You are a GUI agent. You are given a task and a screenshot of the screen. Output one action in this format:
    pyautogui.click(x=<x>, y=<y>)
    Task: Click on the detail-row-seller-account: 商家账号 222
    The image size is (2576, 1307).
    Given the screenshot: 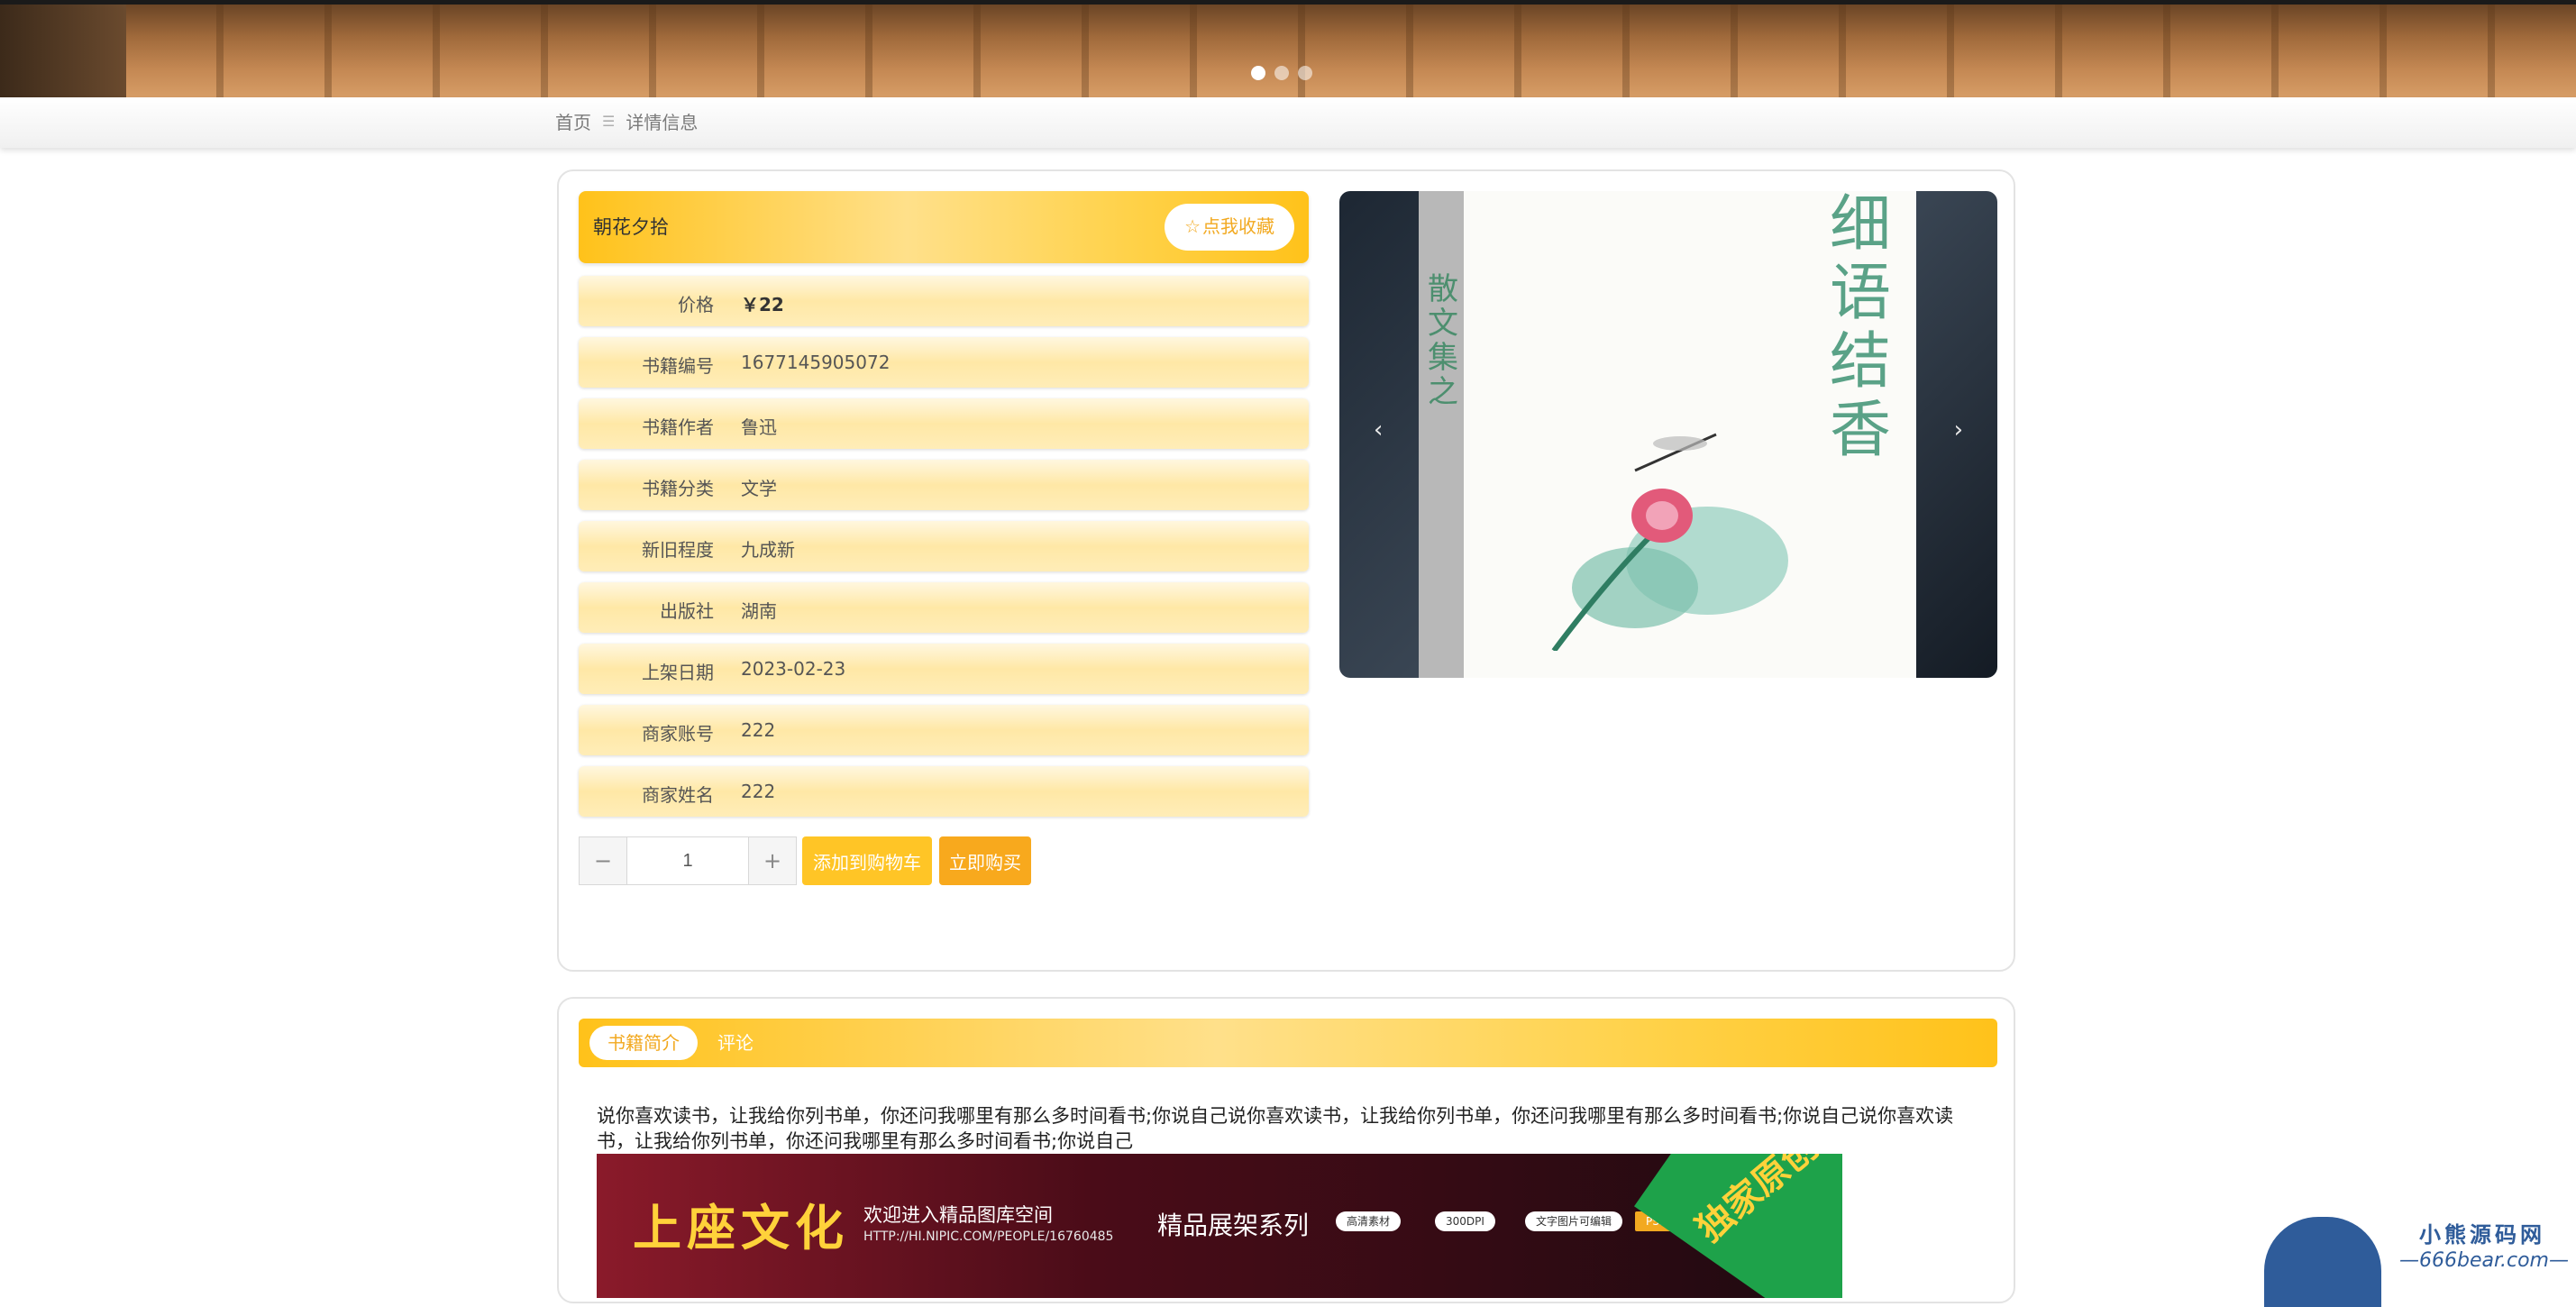 What is the action you would take?
    pyautogui.click(x=944, y=730)
    